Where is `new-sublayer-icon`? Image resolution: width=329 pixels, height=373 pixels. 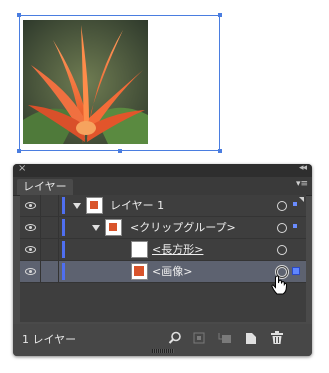
new-sublayer-icon is located at coordinates (225, 338).